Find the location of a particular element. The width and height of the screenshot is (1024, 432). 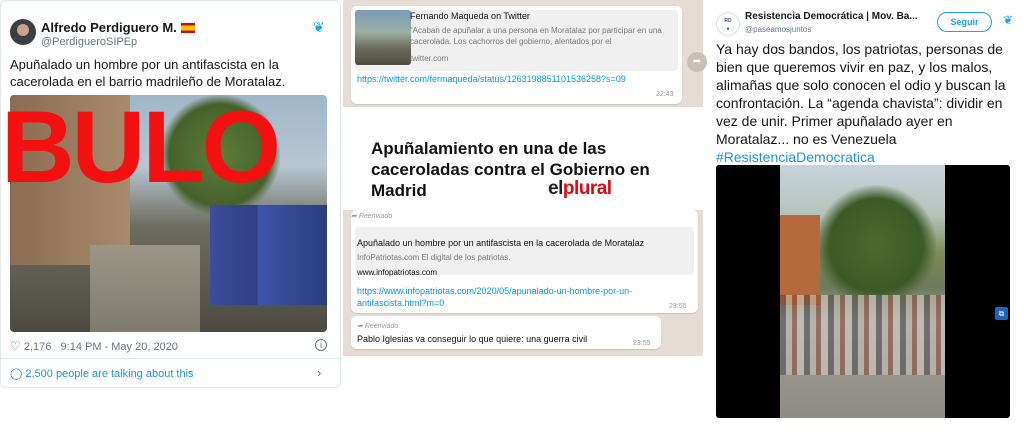

info-icon: i is located at coordinates (321, 345).